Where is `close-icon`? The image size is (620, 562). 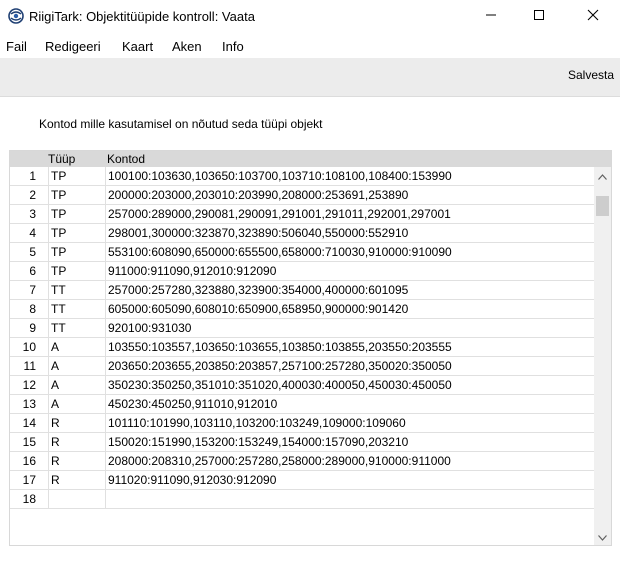
close-icon is located at coordinates (593, 16).